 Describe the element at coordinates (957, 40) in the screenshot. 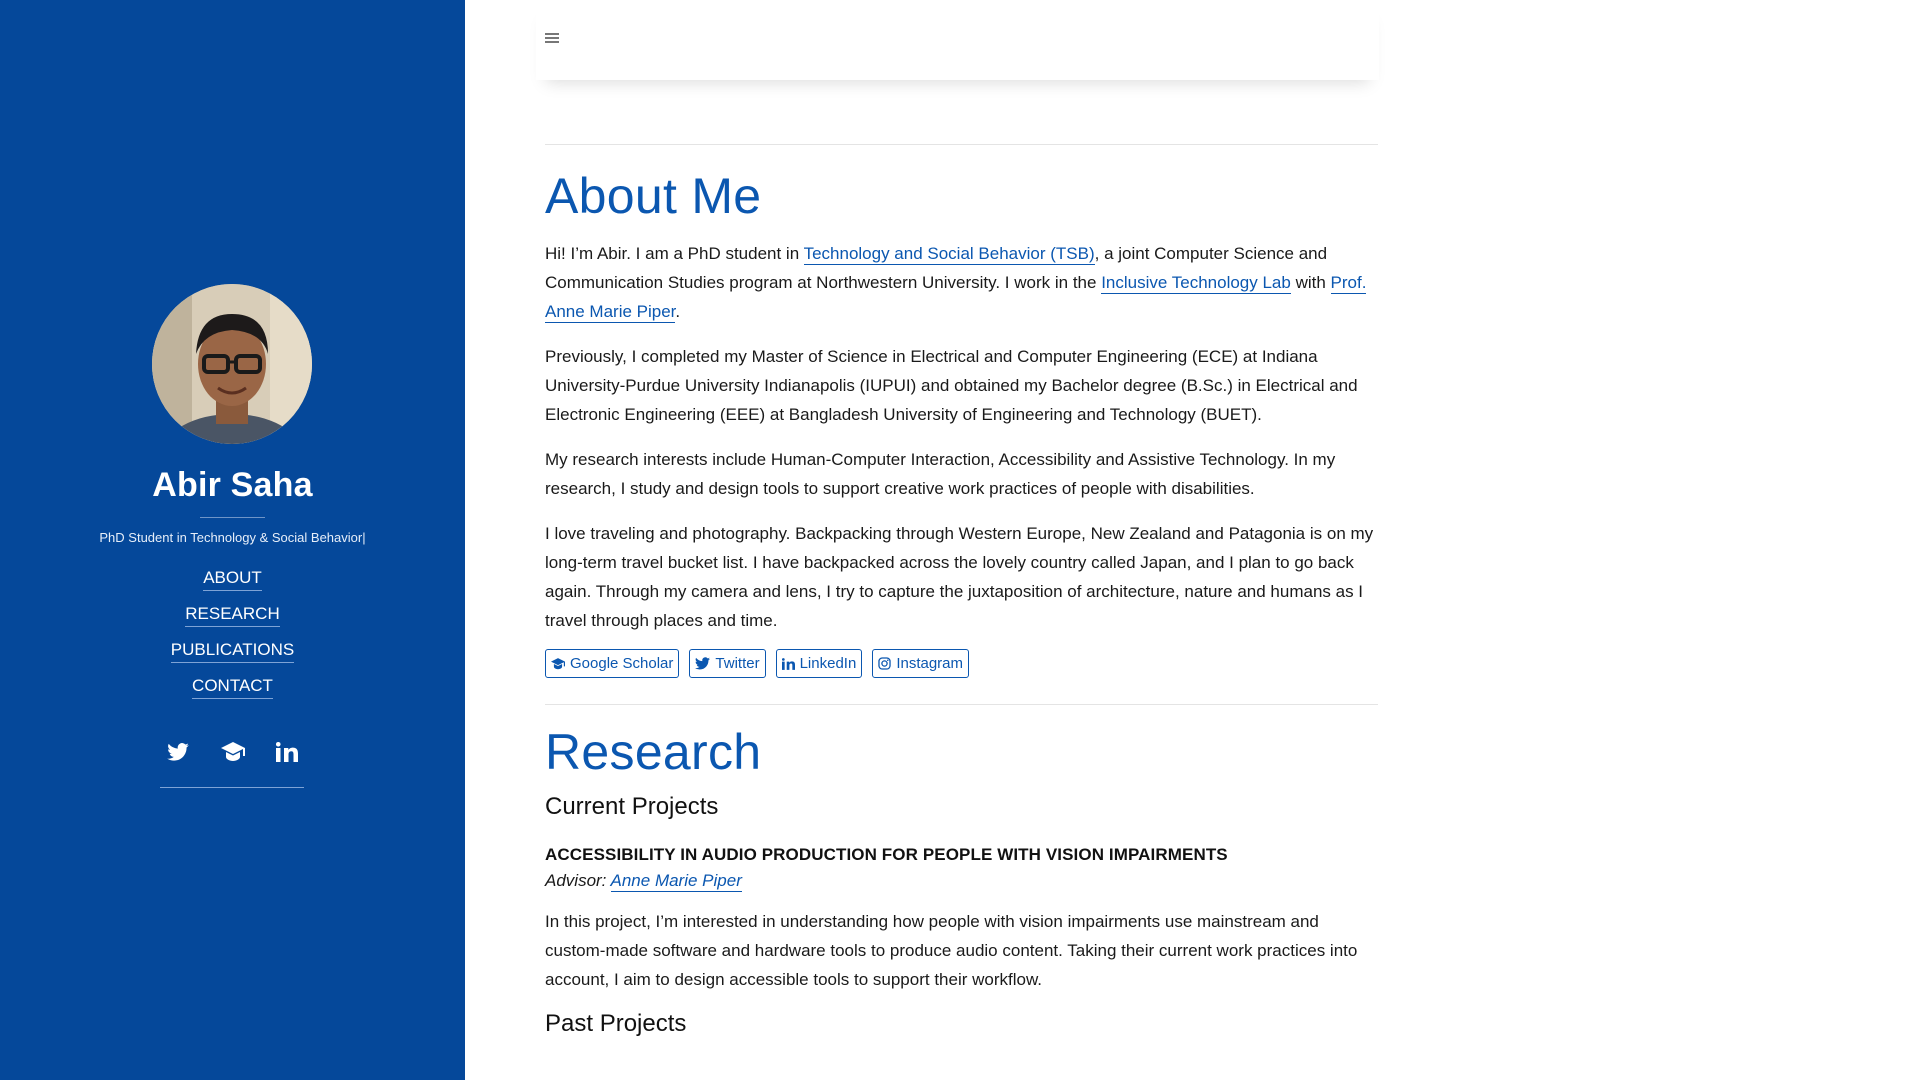

I see `top-bar` at that location.